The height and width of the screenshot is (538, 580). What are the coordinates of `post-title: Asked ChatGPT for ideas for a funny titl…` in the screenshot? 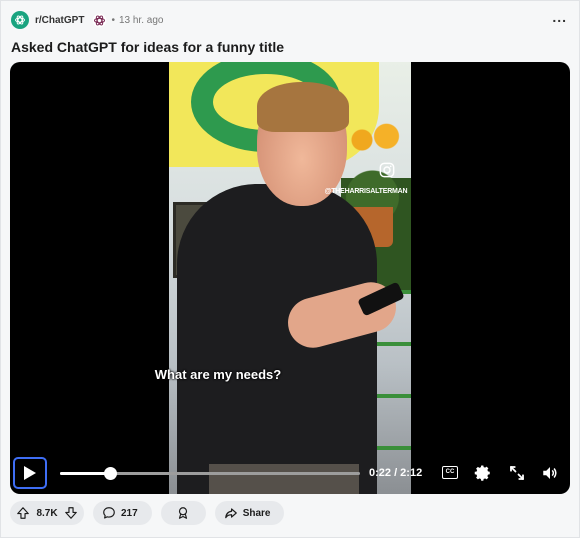 It's located at (147, 47).